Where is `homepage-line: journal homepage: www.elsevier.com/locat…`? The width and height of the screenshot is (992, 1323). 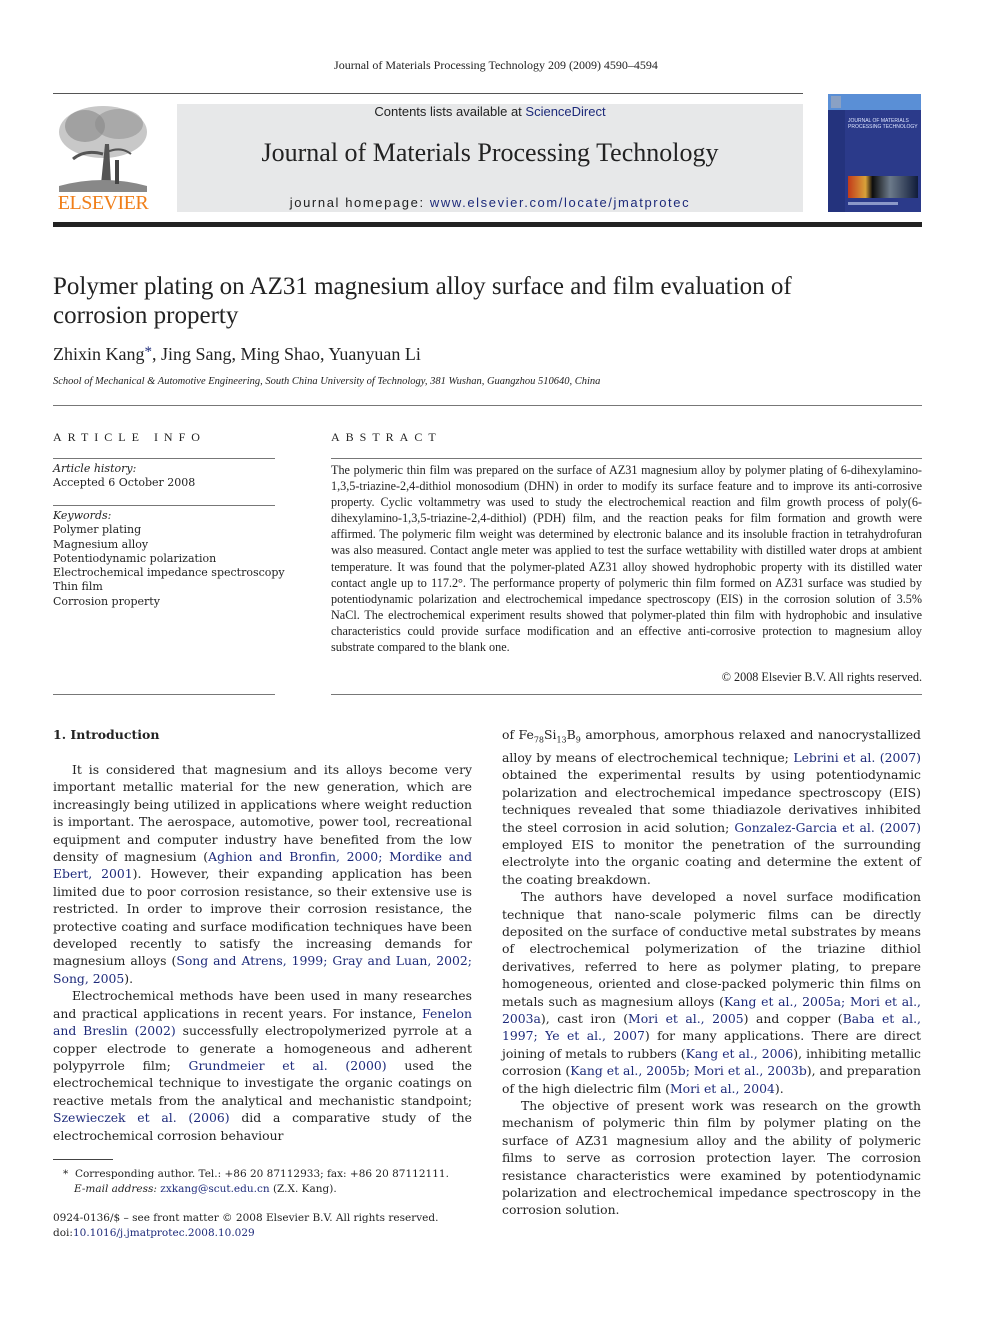
homepage-line: journal homepage: www.elsevier.com/locat… is located at coordinates (490, 202).